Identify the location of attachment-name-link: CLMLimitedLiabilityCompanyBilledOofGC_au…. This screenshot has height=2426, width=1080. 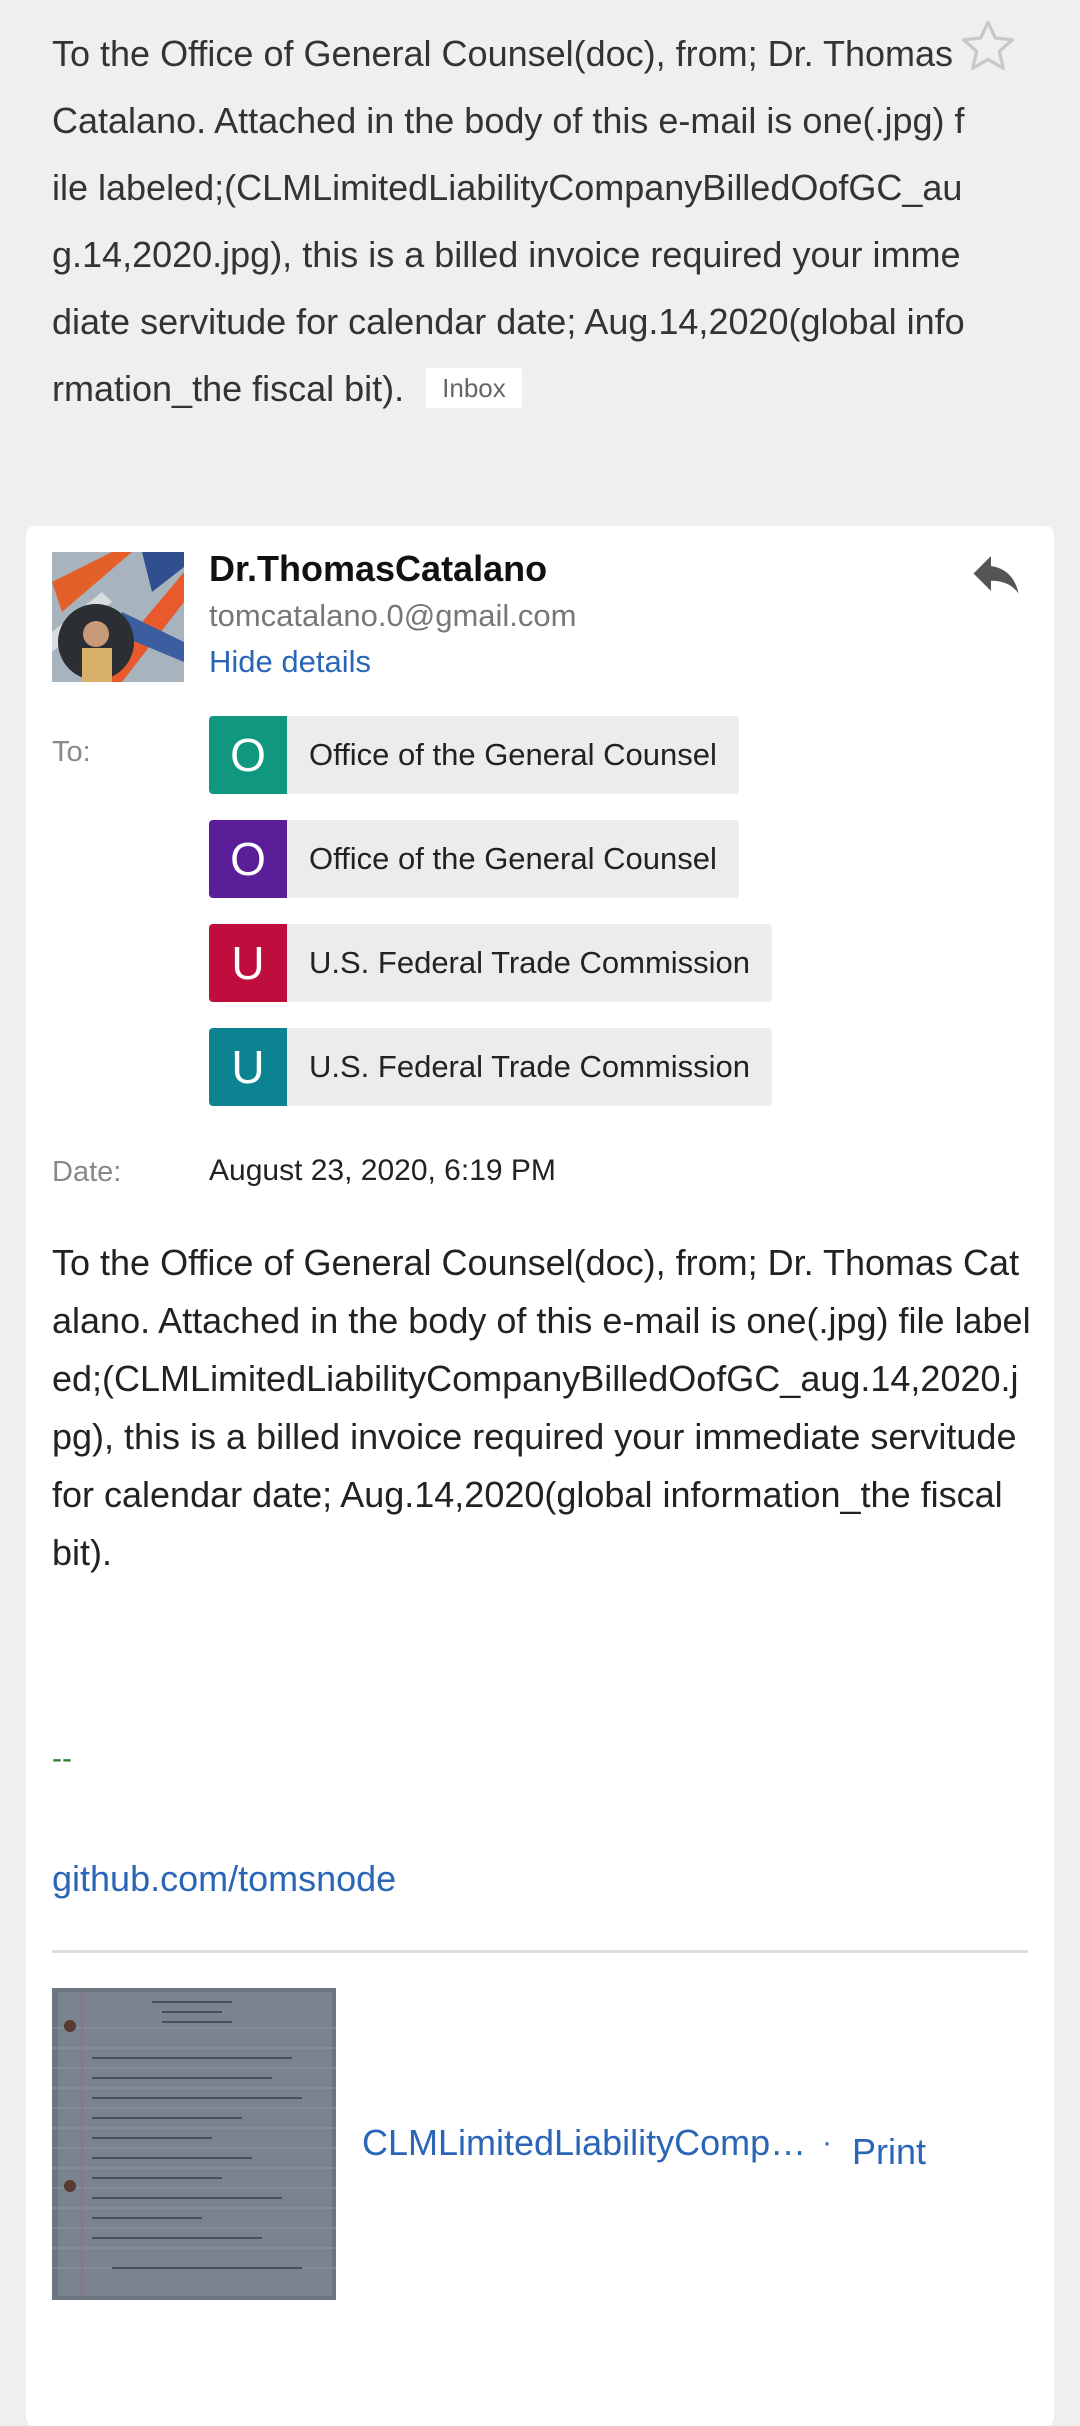
(588, 2143).